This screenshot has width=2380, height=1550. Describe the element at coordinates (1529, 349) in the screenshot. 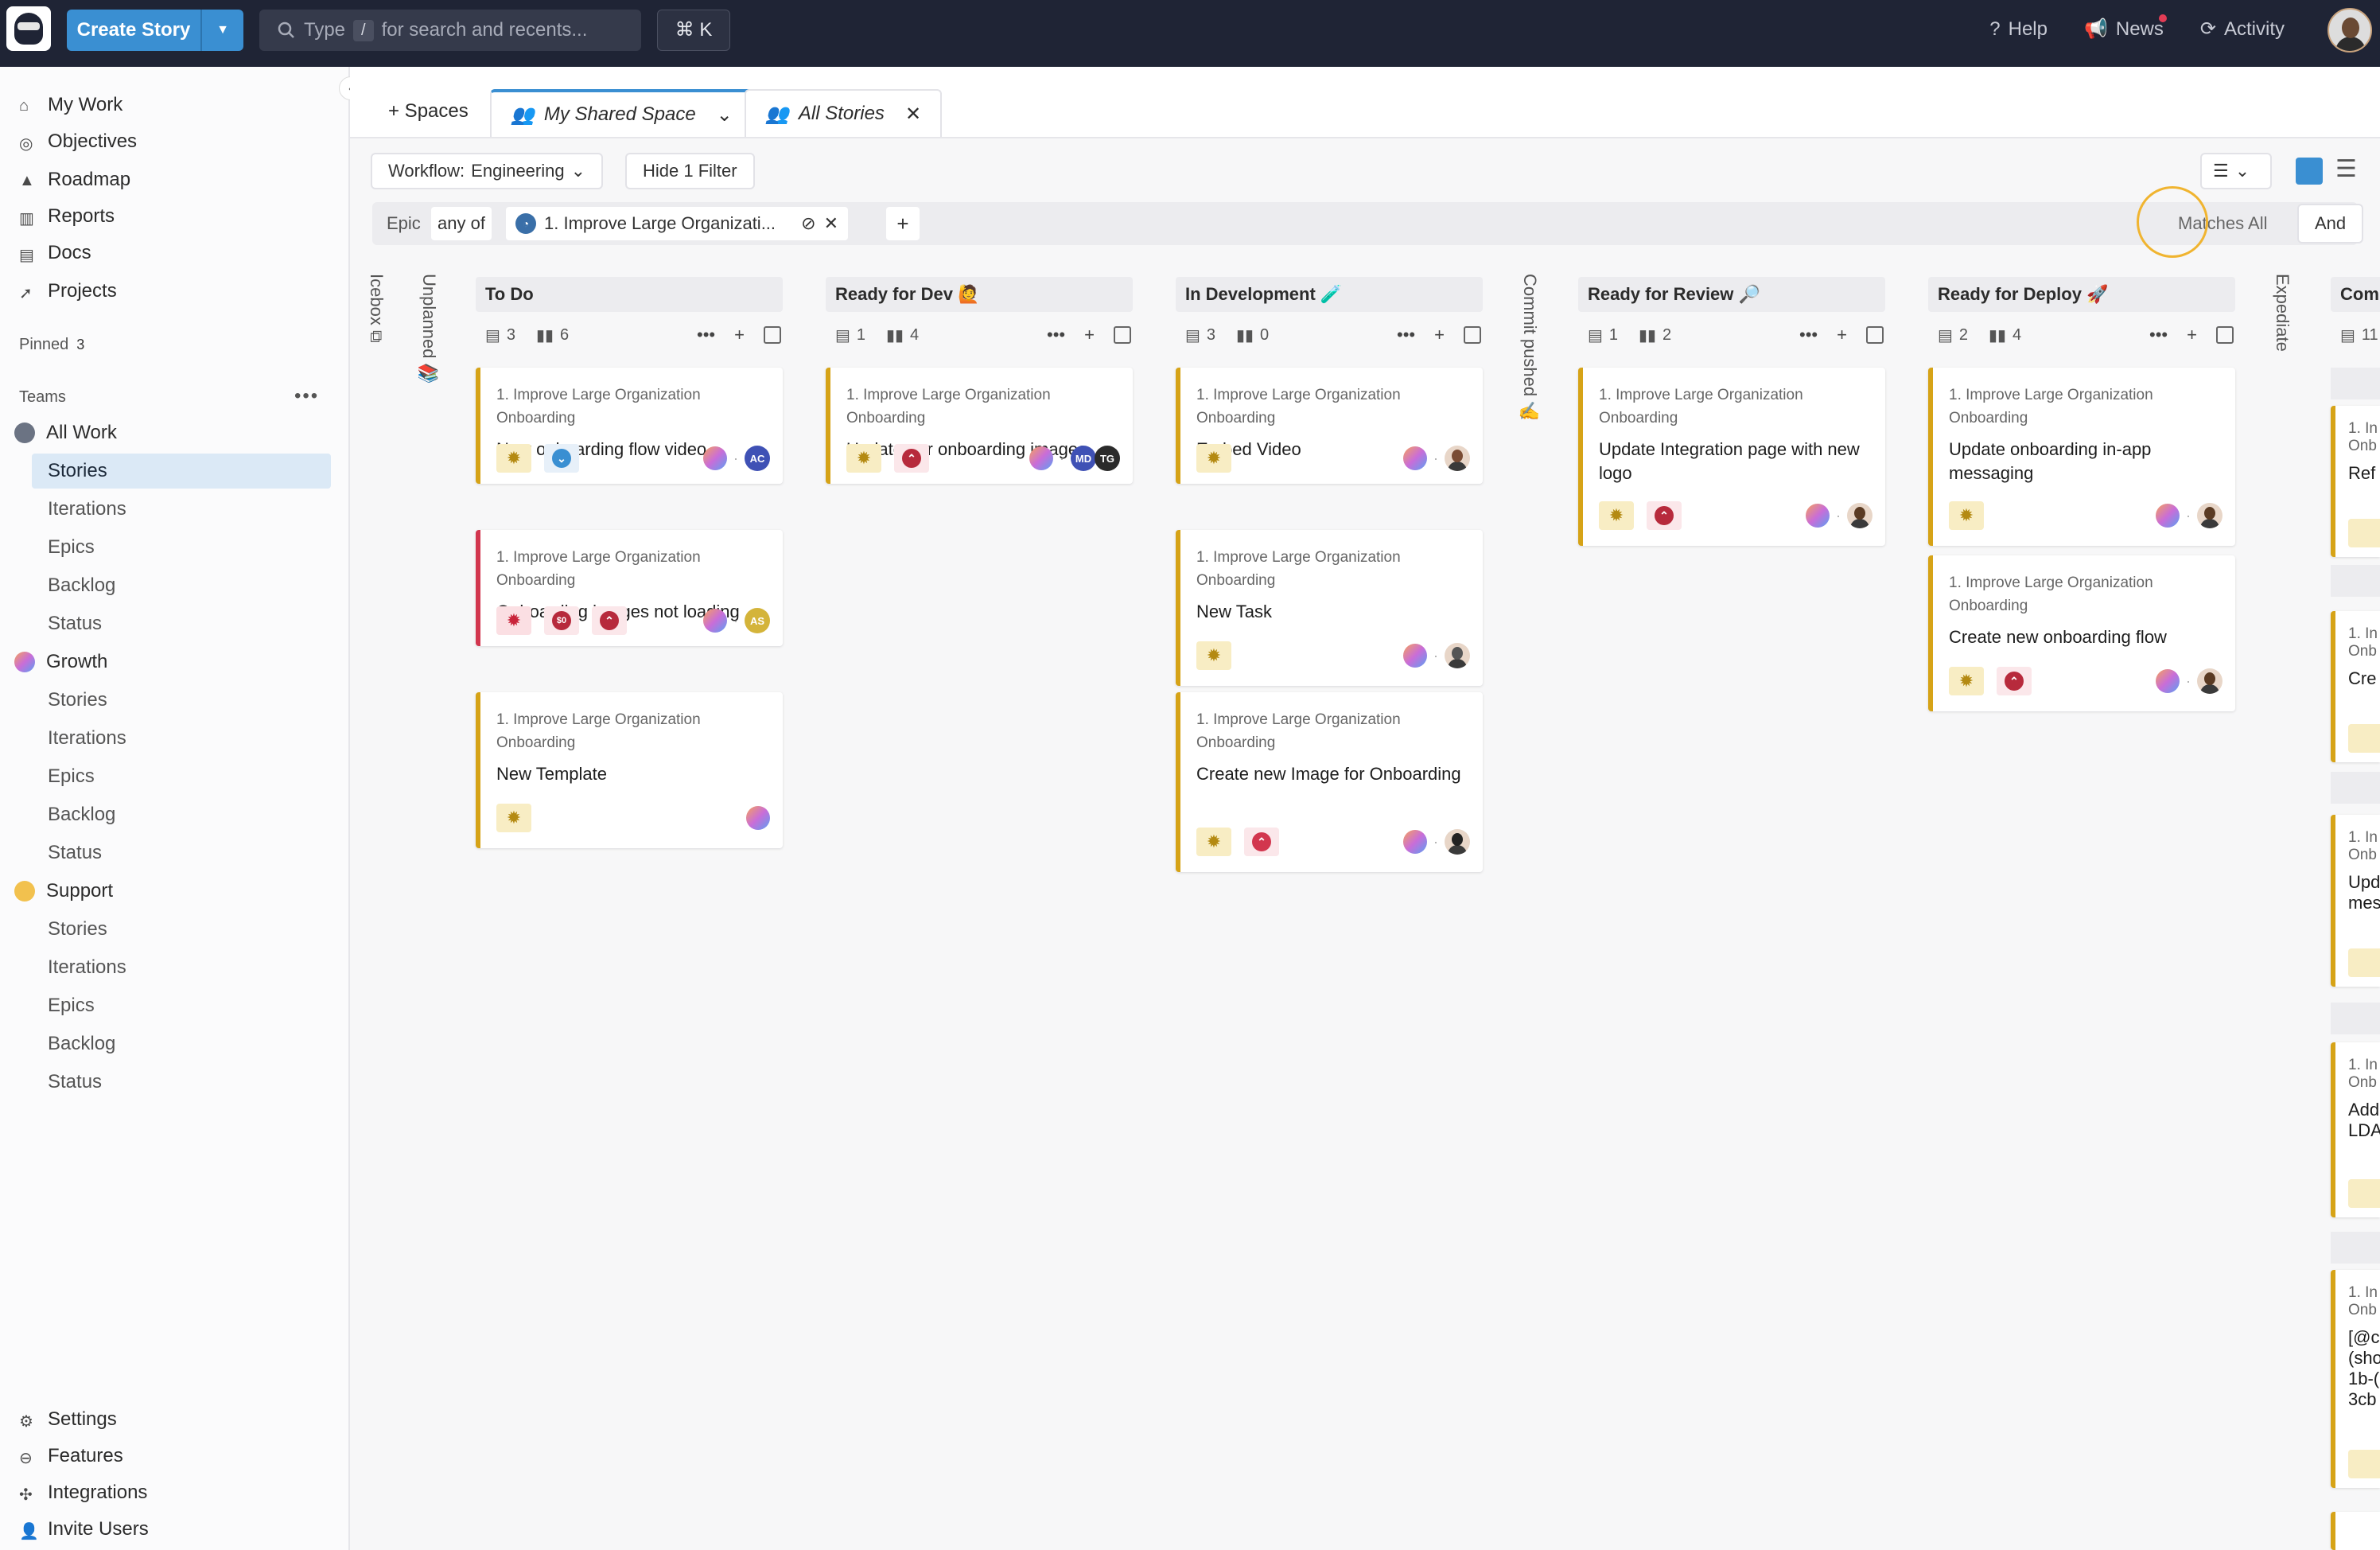

I see `column-commit-pushed-collapsed: Commit pushed ✍` at that location.